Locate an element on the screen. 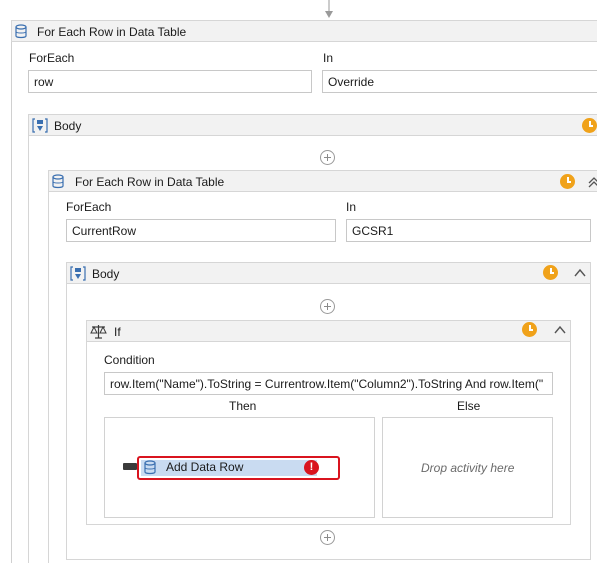 Image resolution: width=597 pixels, height=563 pixels. inner-in-input: GCSR1 is located at coordinates (468, 230).